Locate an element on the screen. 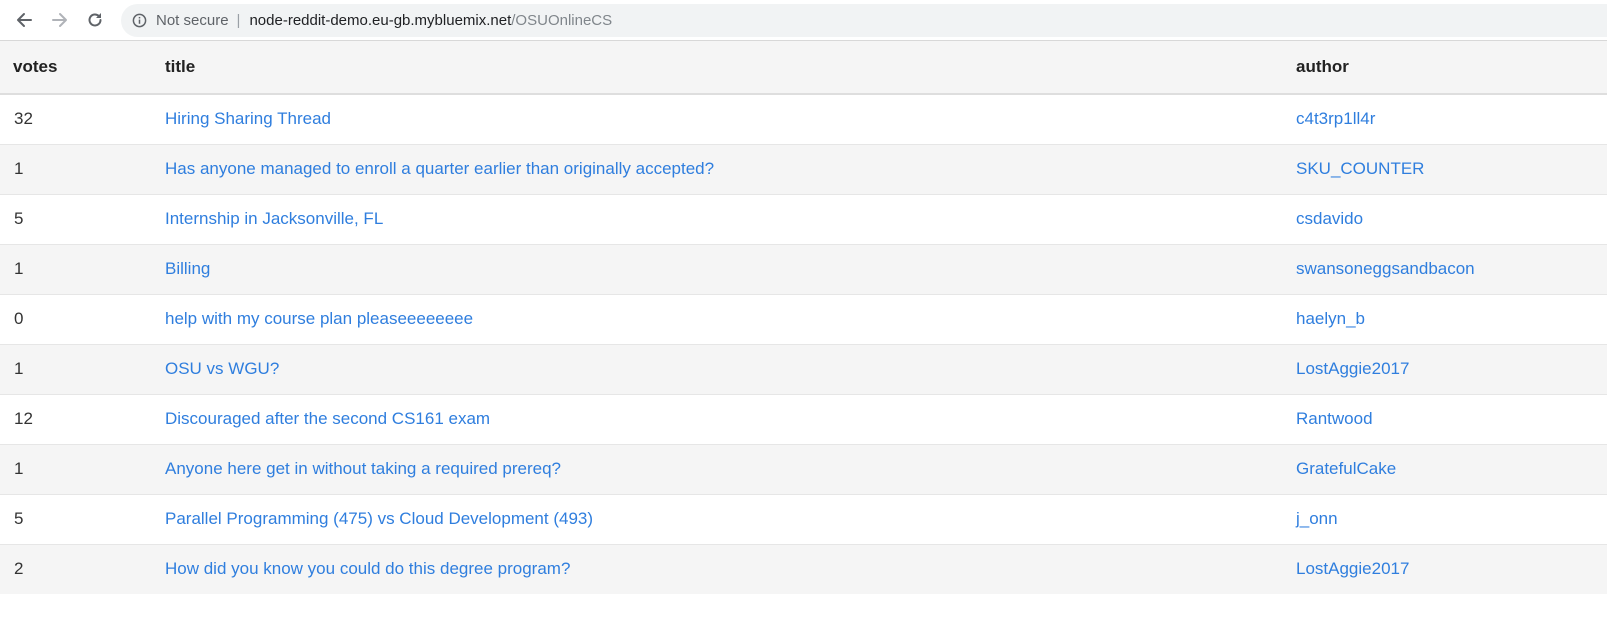 This screenshot has width=1607, height=634. table-row: 1 OSU vs WGU? LostAggie2017 is located at coordinates (803, 368).